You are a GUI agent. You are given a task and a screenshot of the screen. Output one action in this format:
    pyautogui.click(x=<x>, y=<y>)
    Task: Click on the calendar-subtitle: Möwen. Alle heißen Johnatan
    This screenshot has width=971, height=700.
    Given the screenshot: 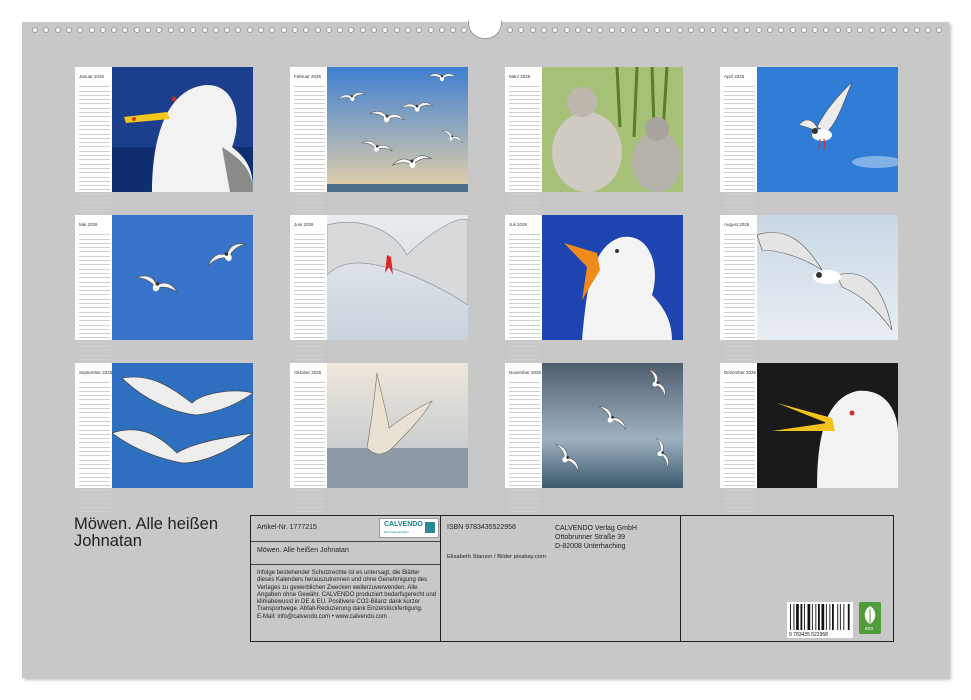 What is the action you would take?
    pyautogui.click(x=303, y=550)
    